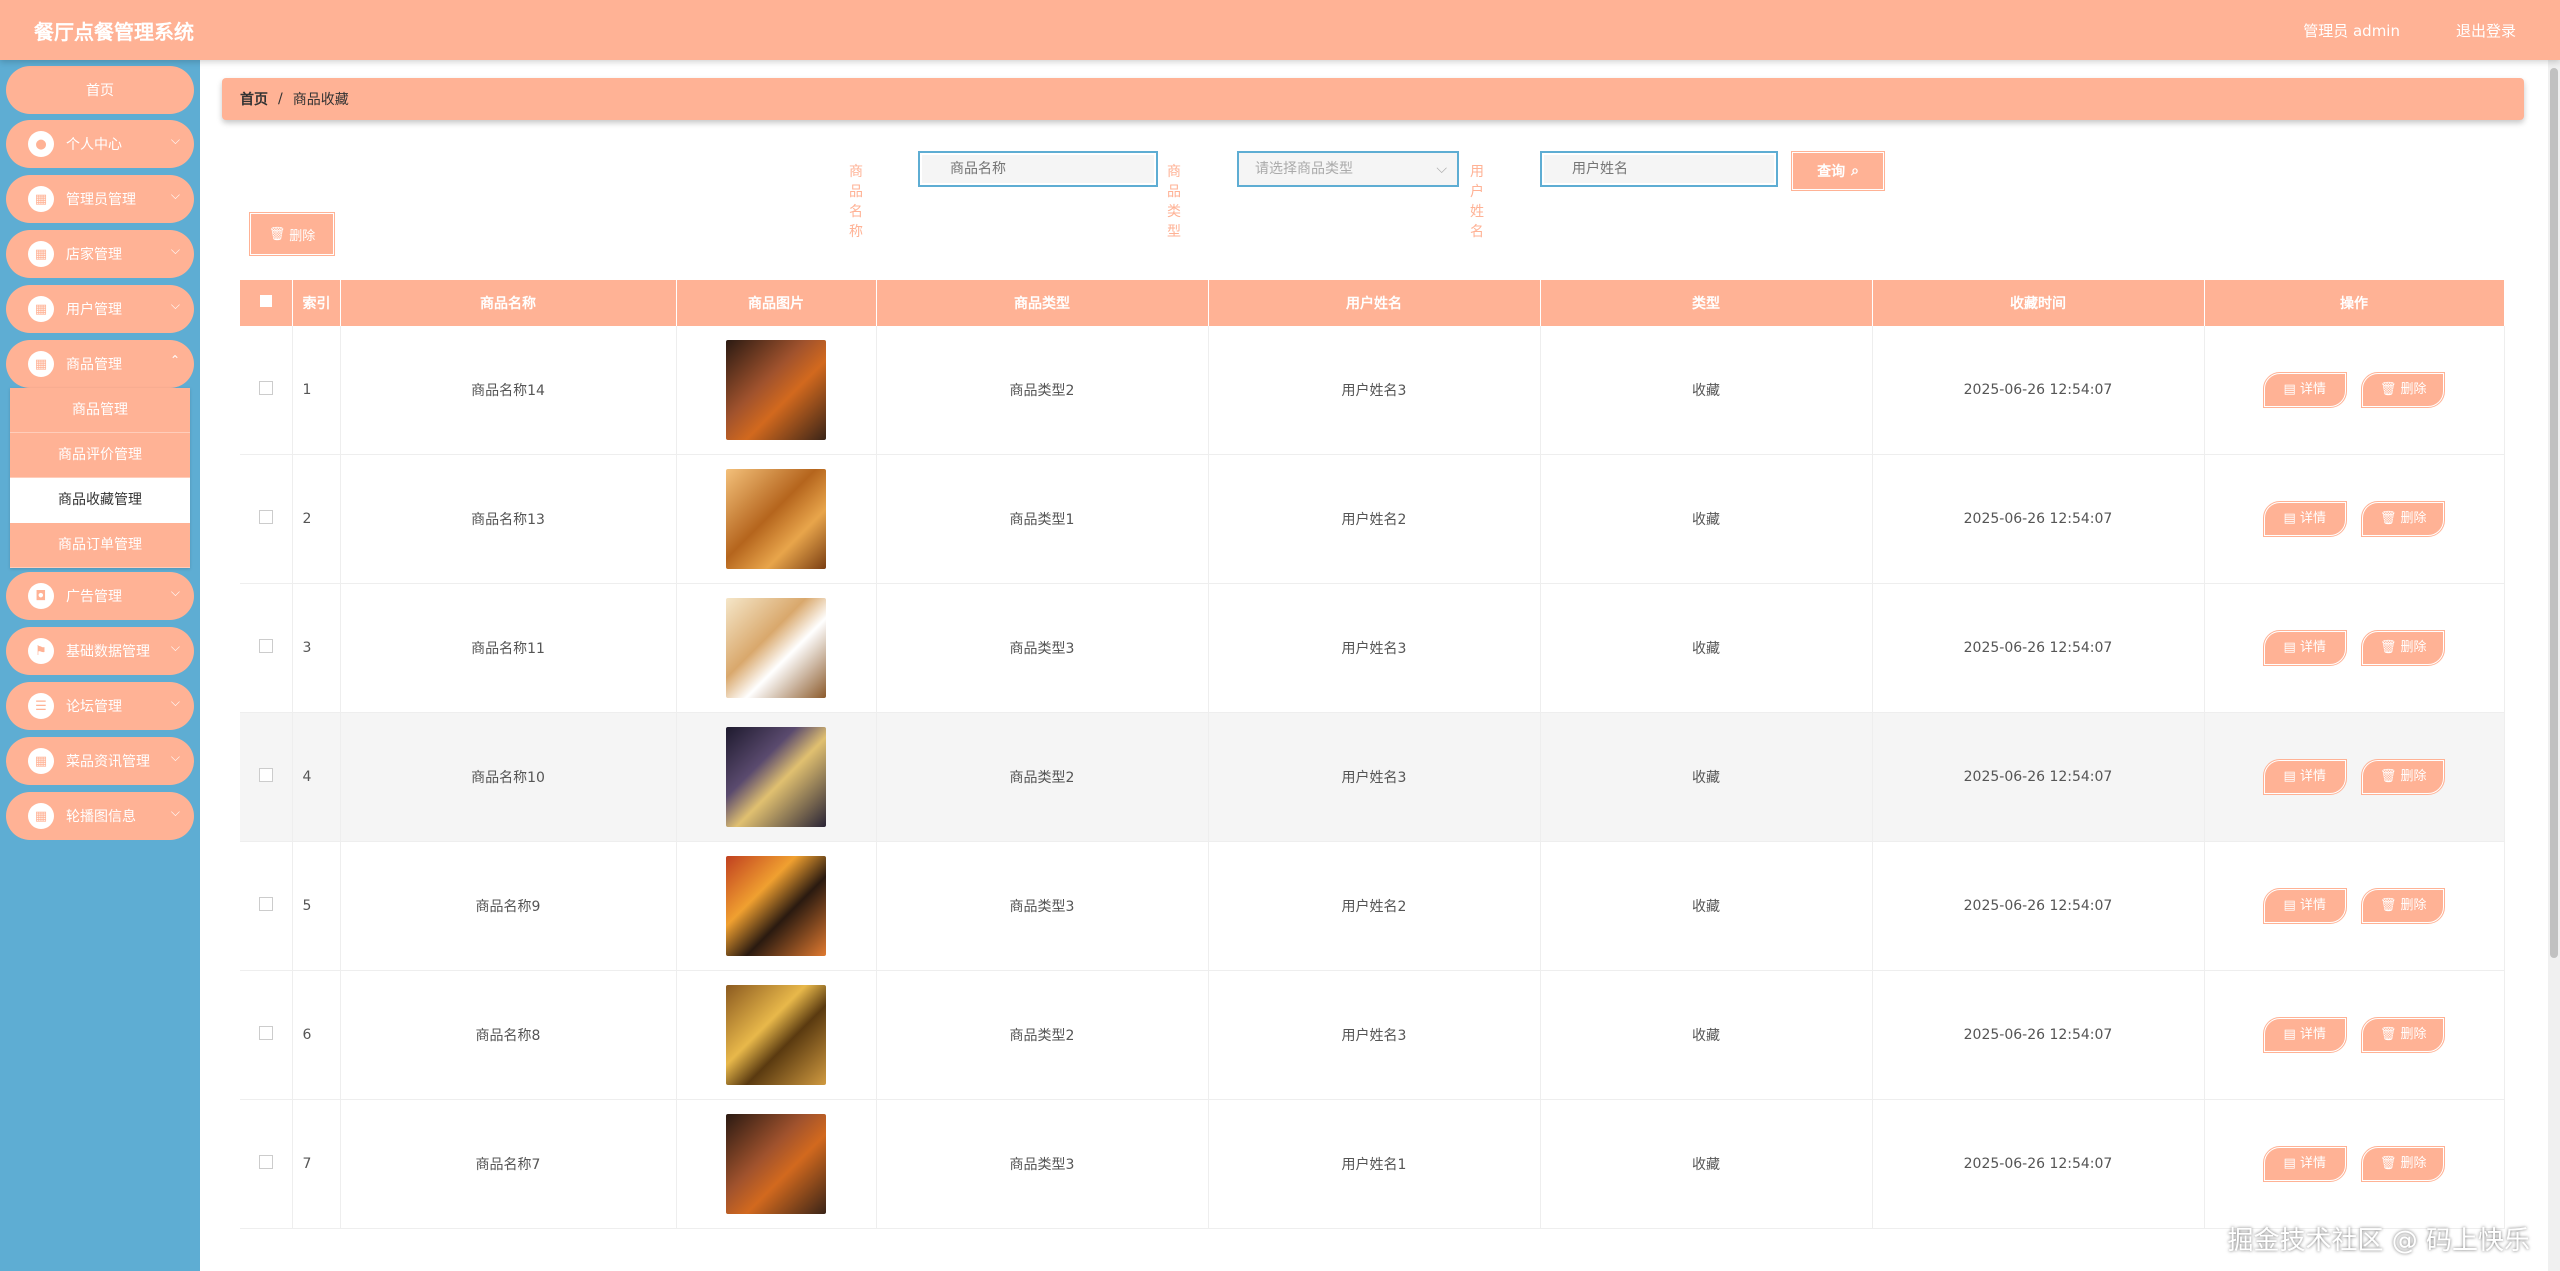 This screenshot has height=1271, width=2560. I want to click on batch-delete-label: 删除, so click(302, 236).